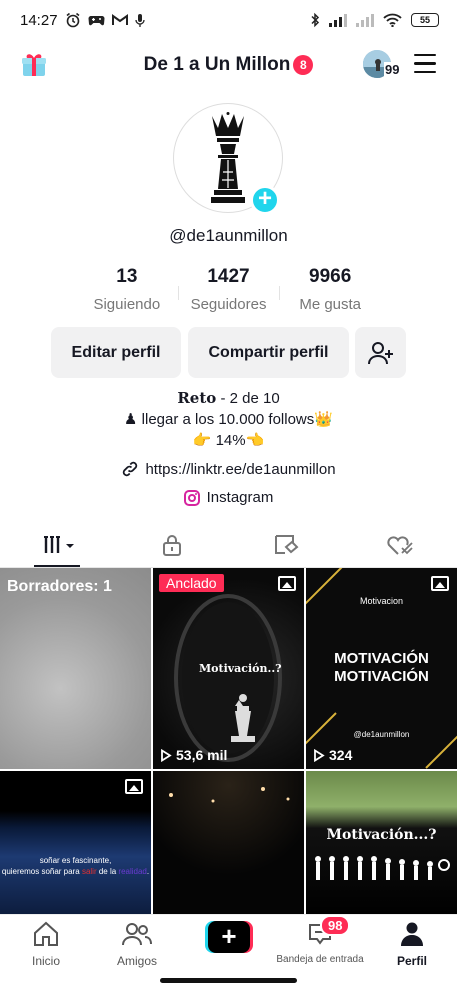  I want to click on profile-header: De 1 a Un Millon 8 99, so click(228, 66).